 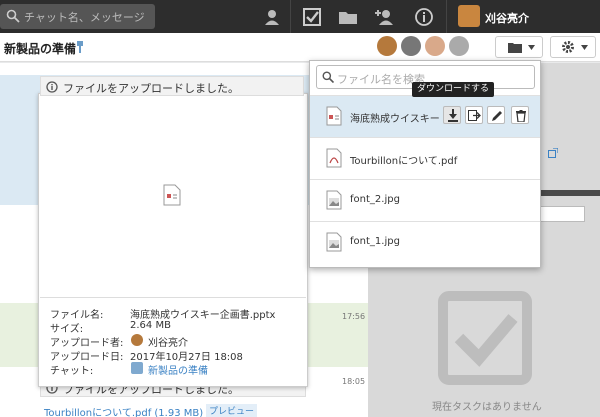 I want to click on edit-button, so click(x=496, y=115).